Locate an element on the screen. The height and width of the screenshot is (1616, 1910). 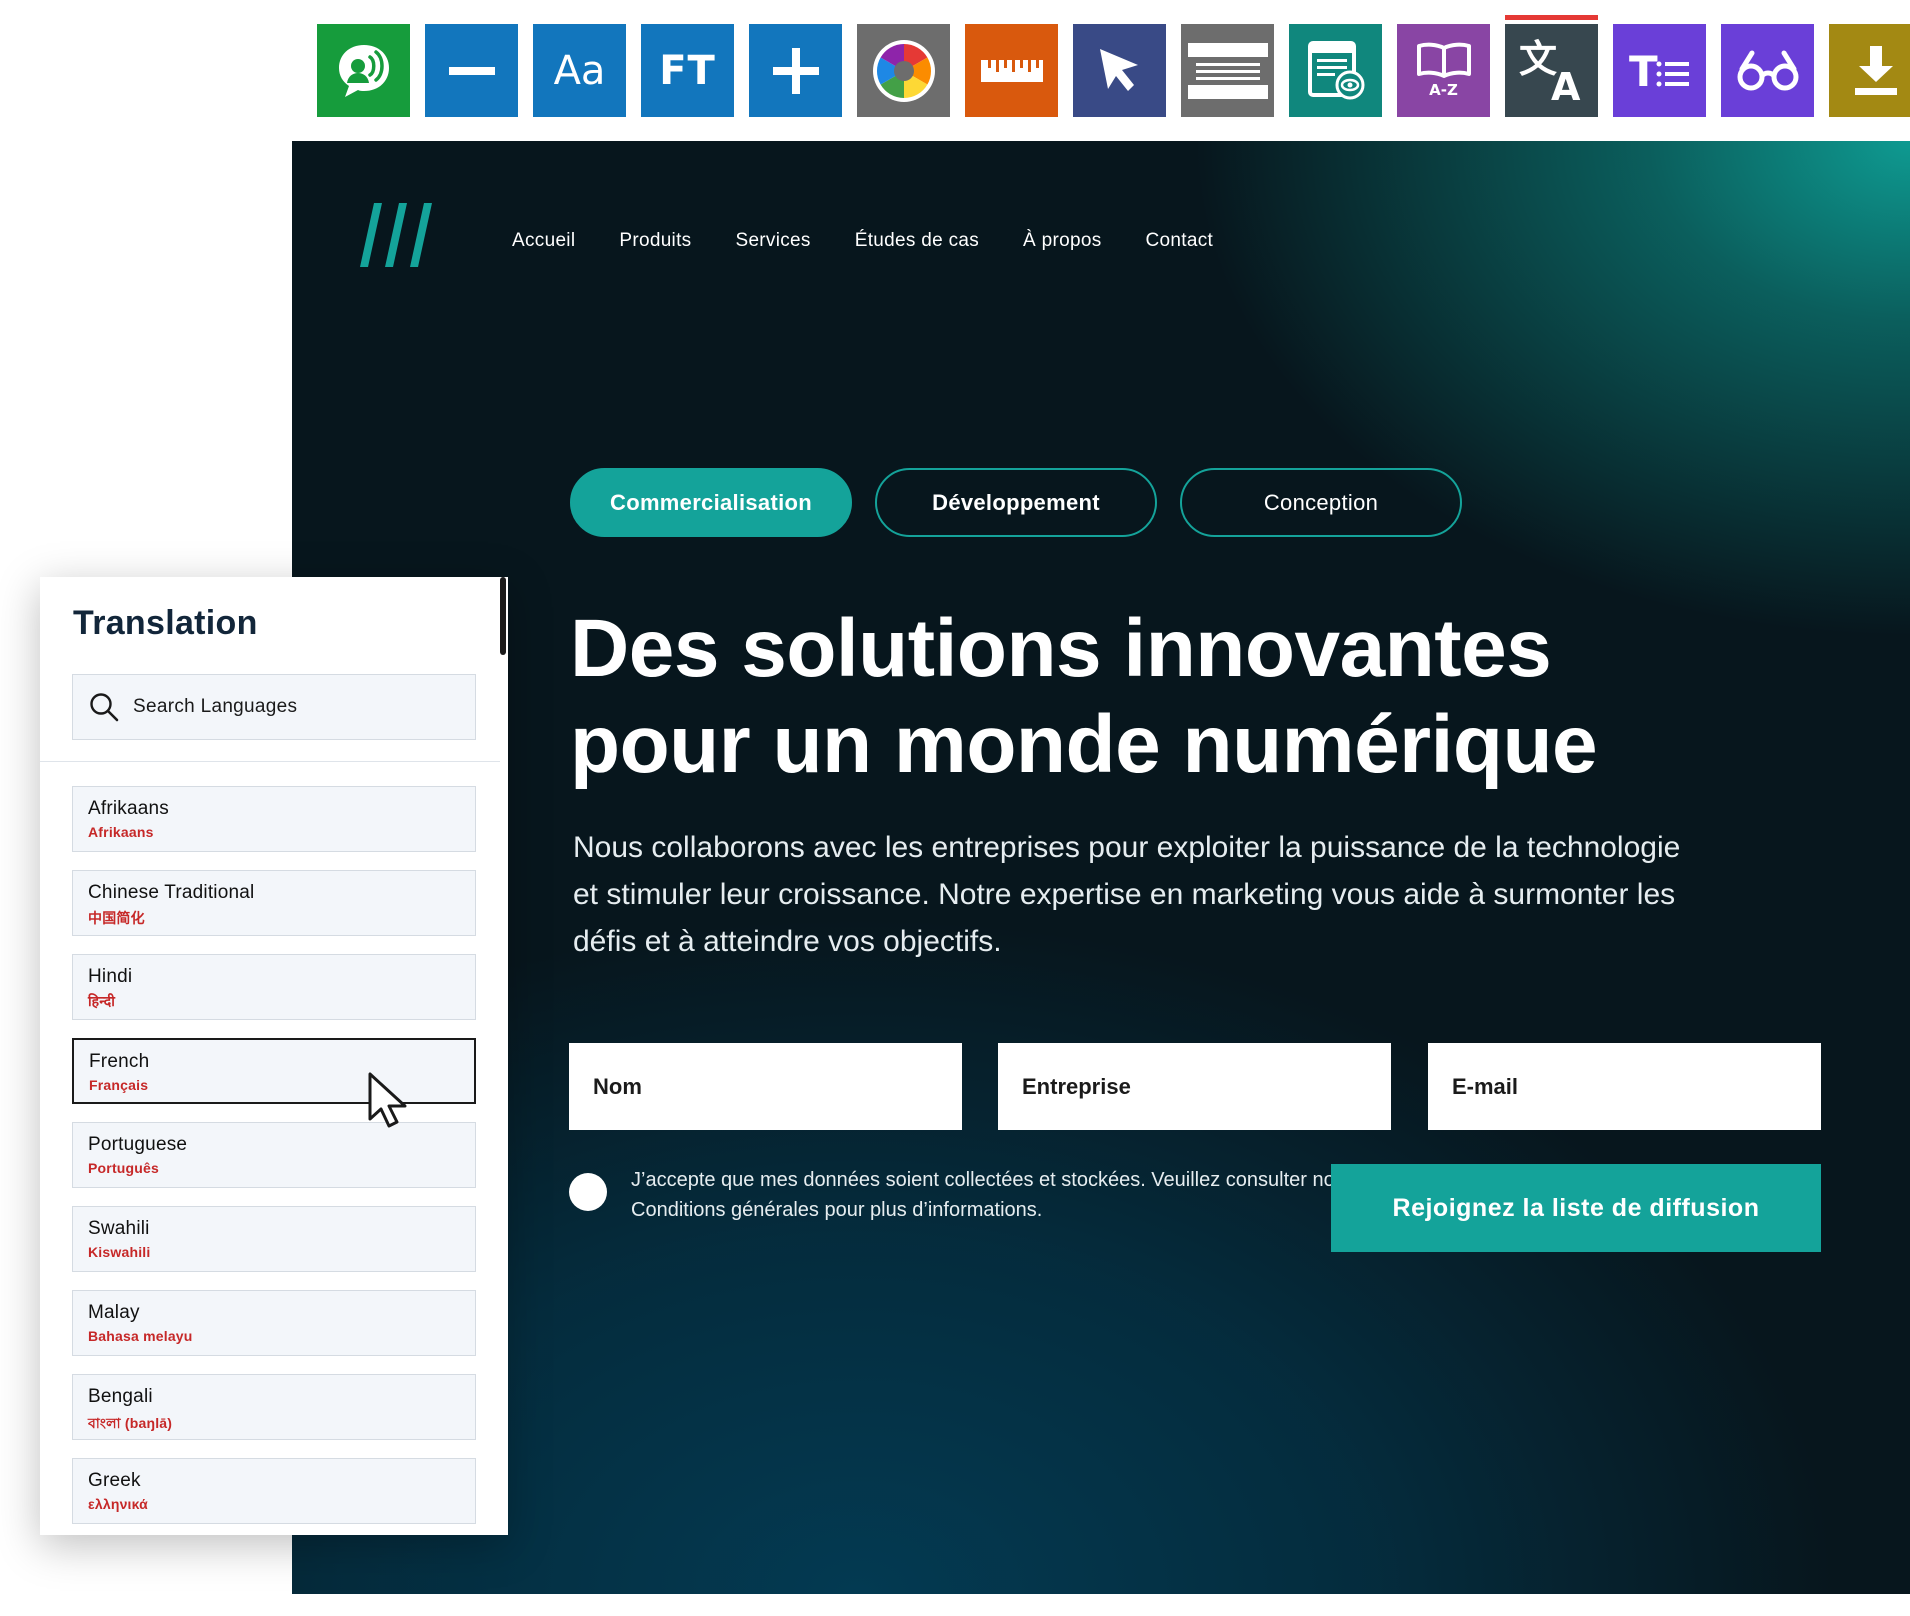
reading-glasses-icon is located at coordinates (1767, 70).